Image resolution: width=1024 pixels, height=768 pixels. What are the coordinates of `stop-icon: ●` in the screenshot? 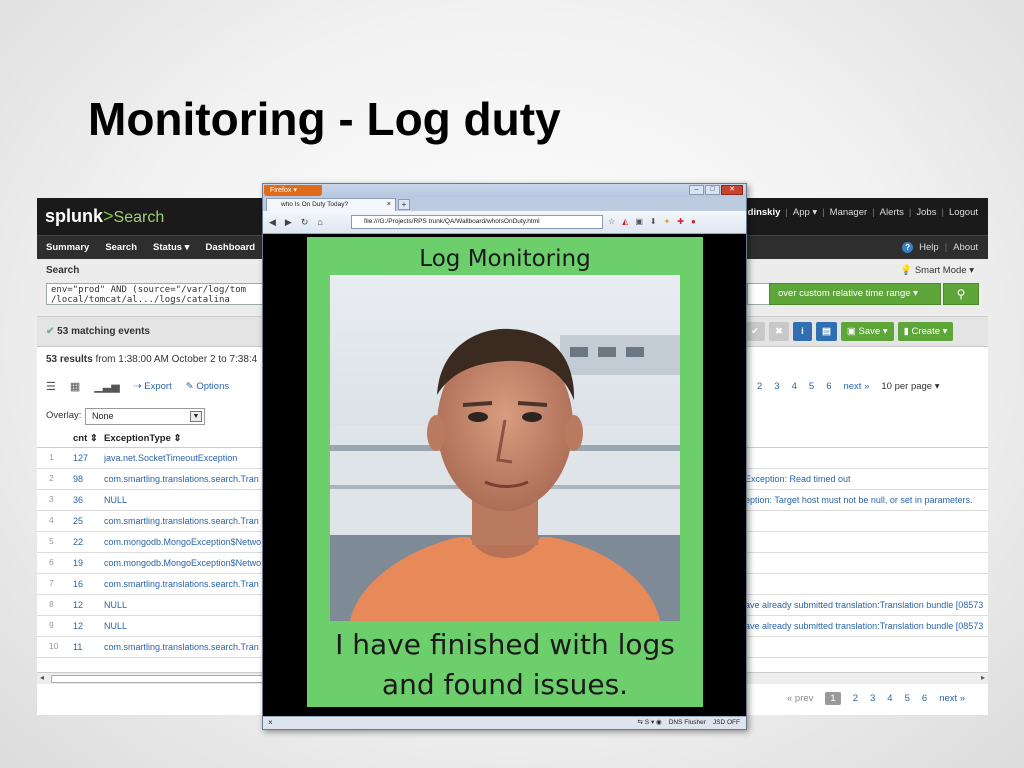 It's located at (693, 221).